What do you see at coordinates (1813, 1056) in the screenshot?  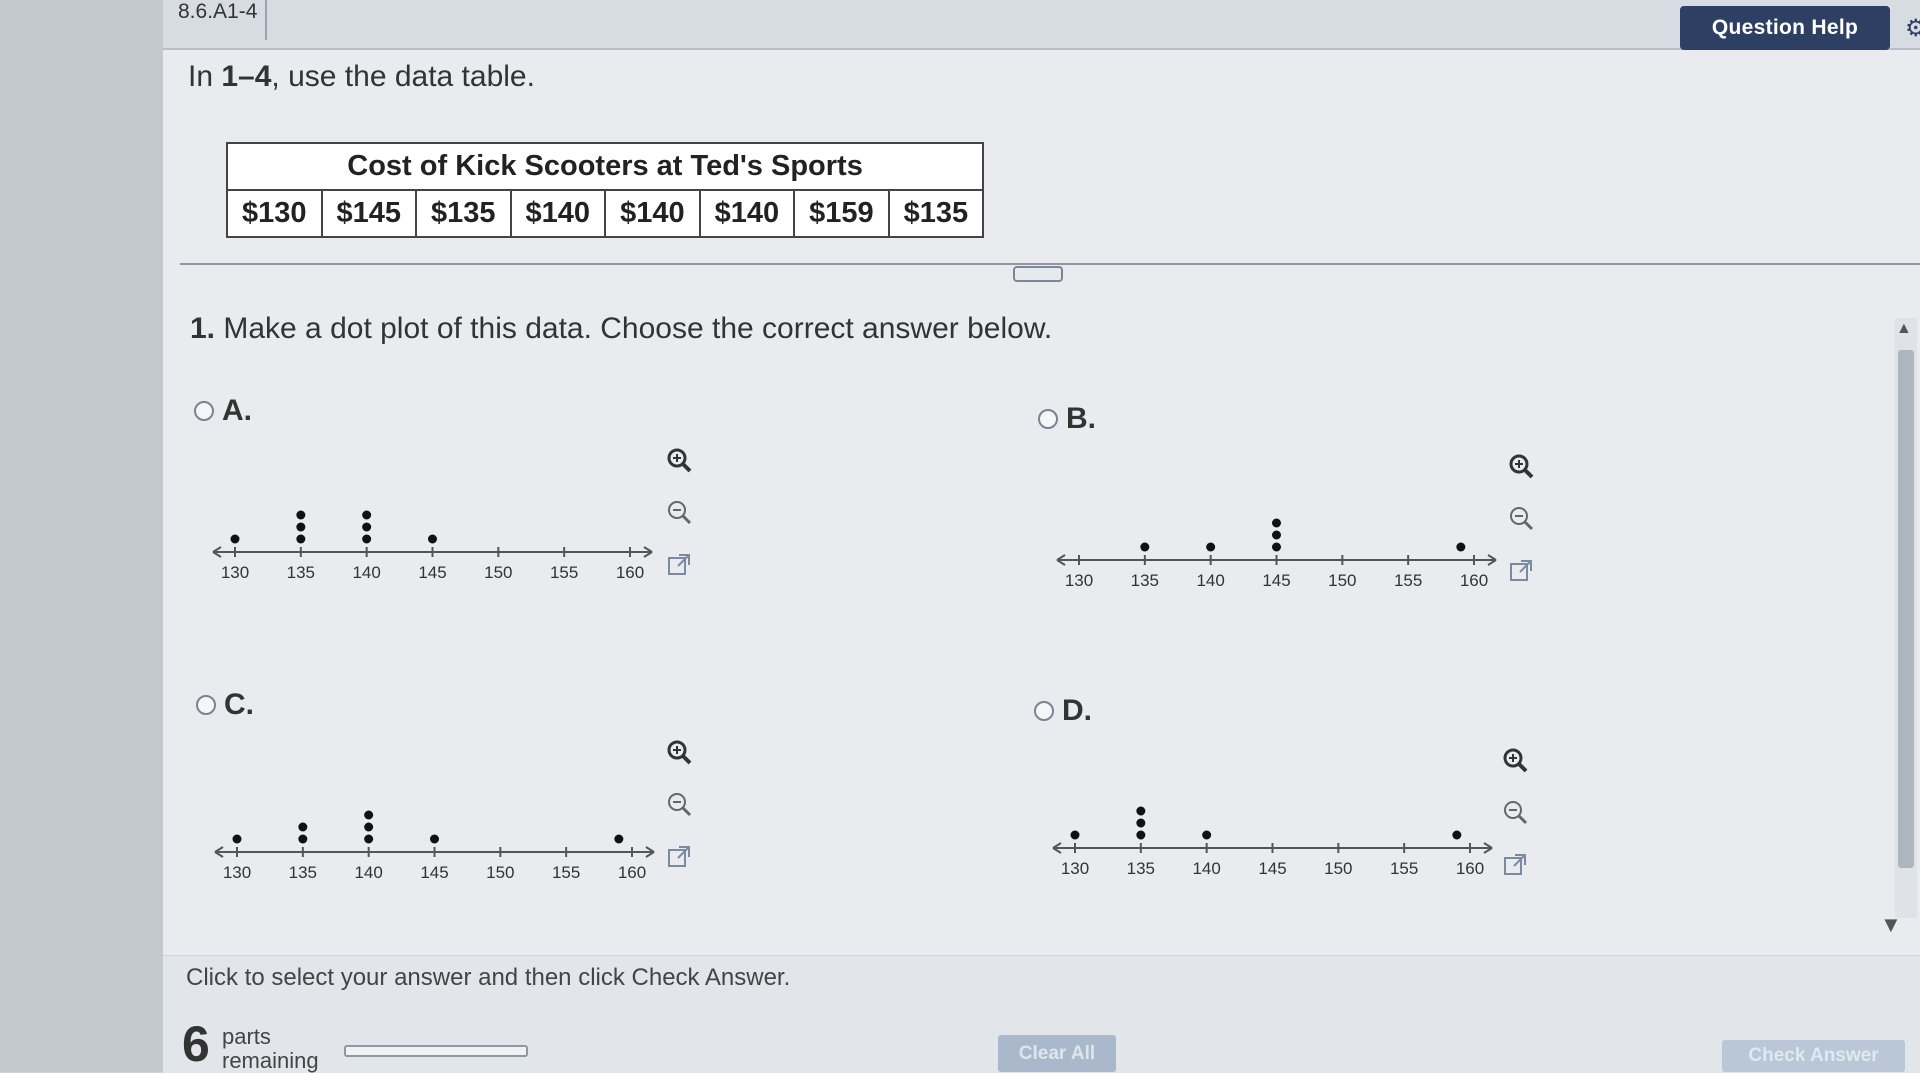 I see `check-answer-button: Check Answer` at bounding box center [1813, 1056].